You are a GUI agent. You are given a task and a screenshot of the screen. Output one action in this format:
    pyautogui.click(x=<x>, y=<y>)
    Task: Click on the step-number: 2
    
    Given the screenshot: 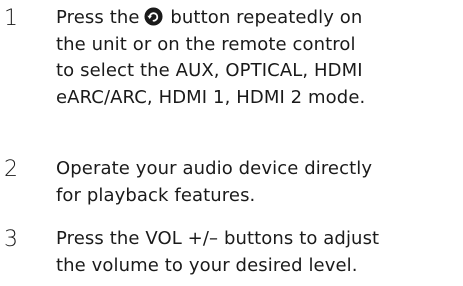 What is the action you would take?
    pyautogui.click(x=11, y=169)
    